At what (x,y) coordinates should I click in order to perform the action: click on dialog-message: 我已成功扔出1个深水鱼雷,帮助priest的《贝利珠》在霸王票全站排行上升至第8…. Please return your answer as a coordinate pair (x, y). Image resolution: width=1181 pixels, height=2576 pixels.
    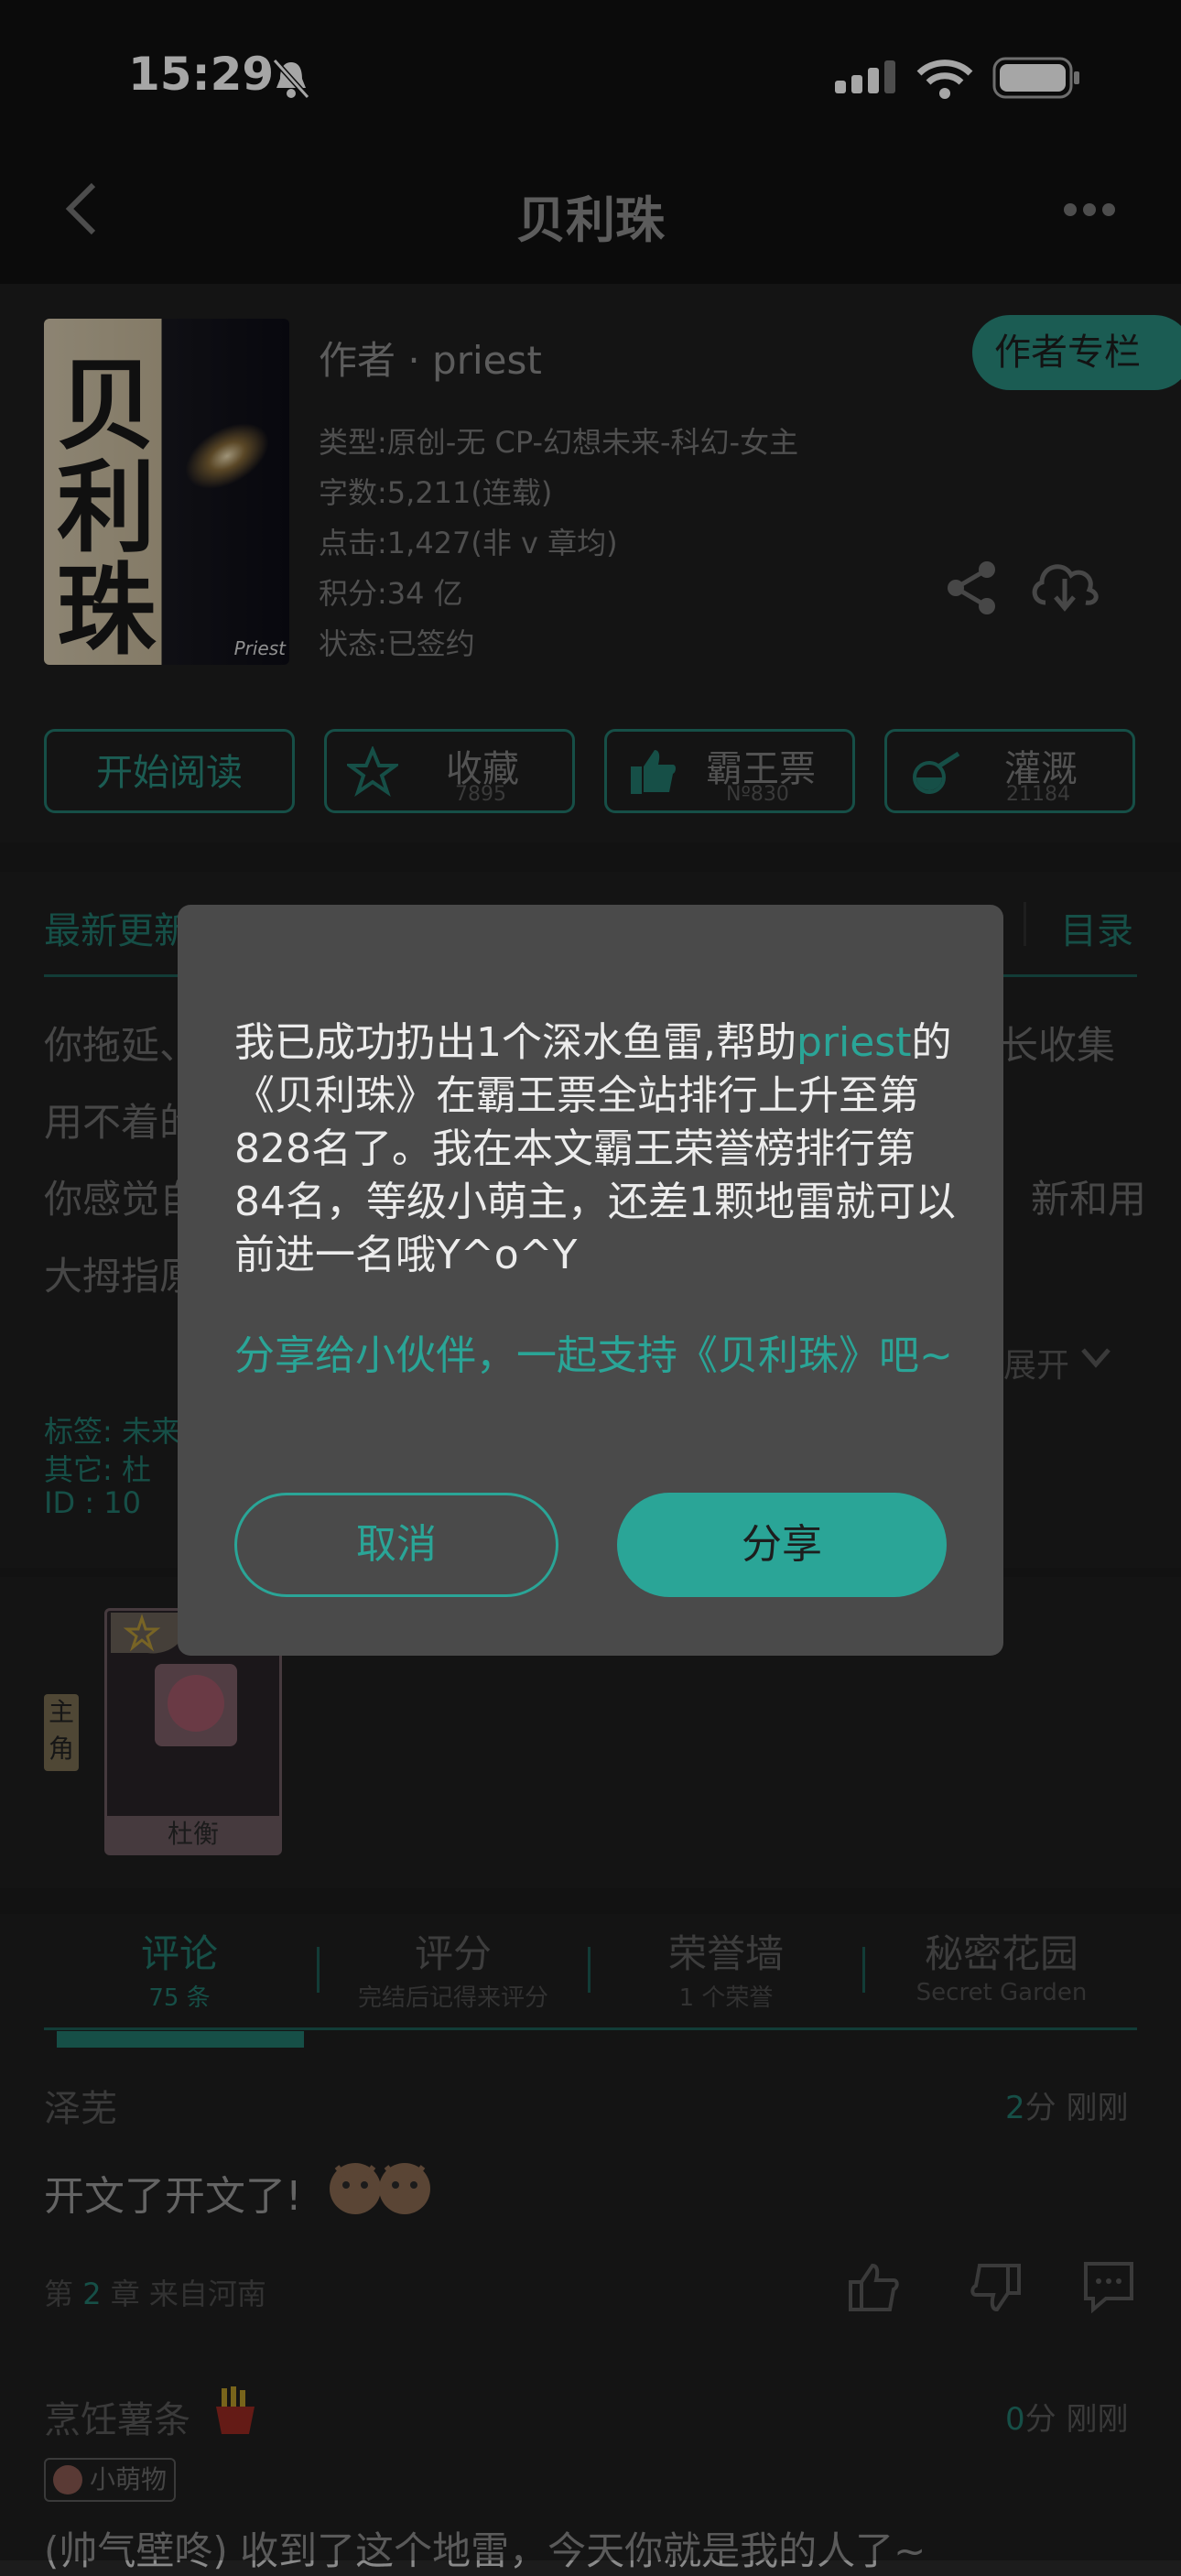
    Looking at the image, I should click on (595, 1148).